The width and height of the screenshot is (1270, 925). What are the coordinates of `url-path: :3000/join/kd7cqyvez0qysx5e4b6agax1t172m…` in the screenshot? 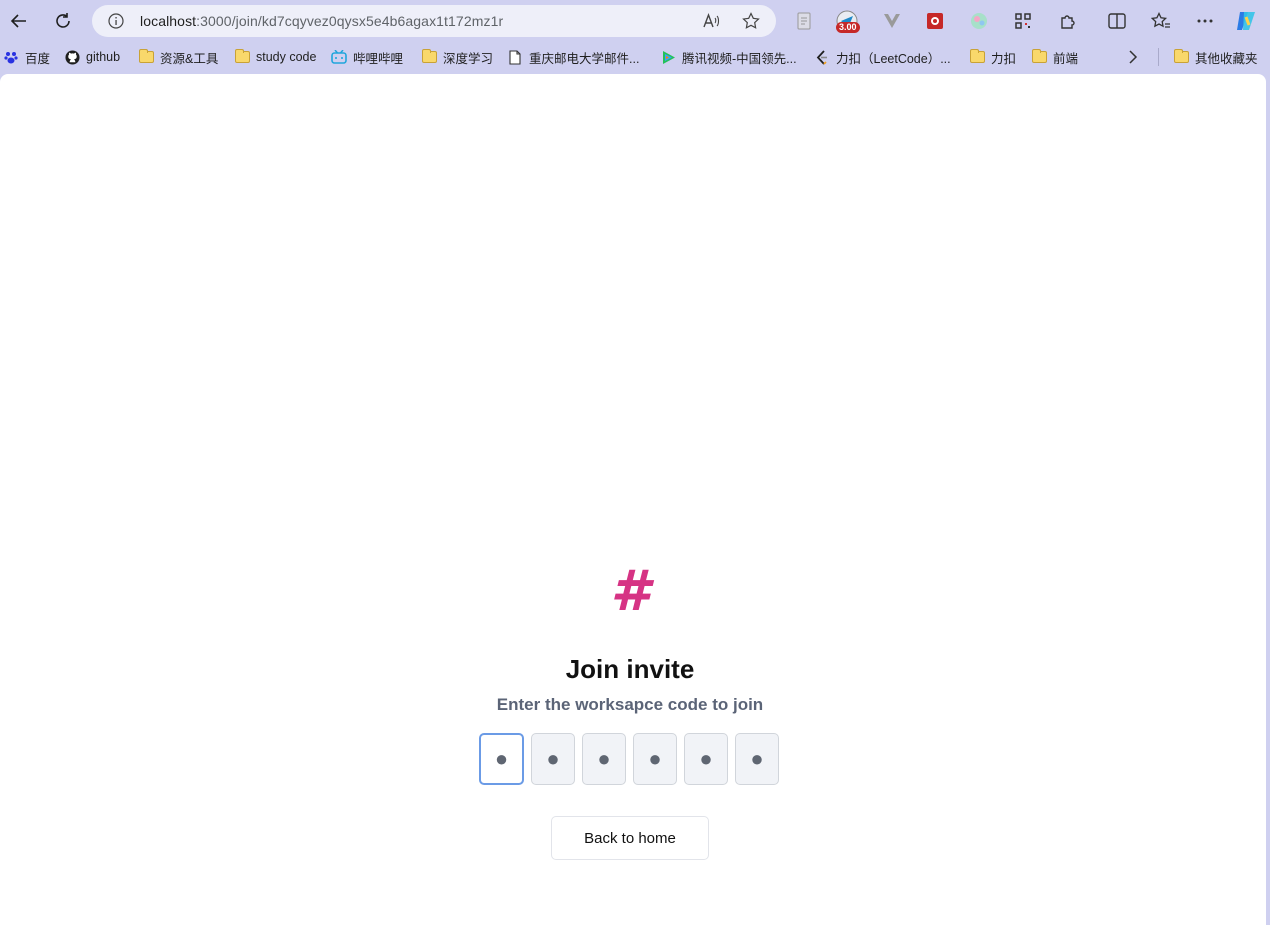 It's located at (350, 21).